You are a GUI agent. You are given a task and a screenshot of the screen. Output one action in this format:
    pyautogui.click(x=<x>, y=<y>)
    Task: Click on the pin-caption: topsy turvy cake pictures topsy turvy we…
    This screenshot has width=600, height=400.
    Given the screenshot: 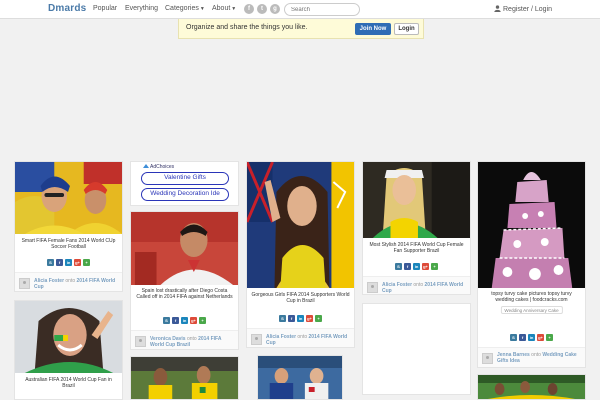 What is the action you would take?
    pyautogui.click(x=531, y=297)
    